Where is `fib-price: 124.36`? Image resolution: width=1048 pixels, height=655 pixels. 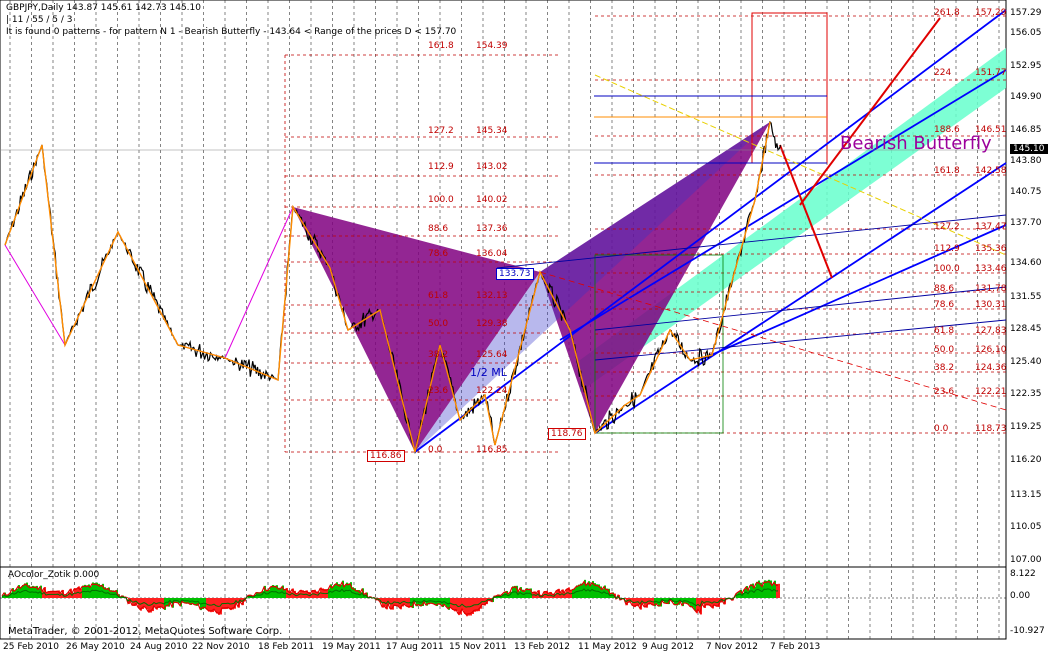
fib-price: 124.36 is located at coordinates (991, 368).